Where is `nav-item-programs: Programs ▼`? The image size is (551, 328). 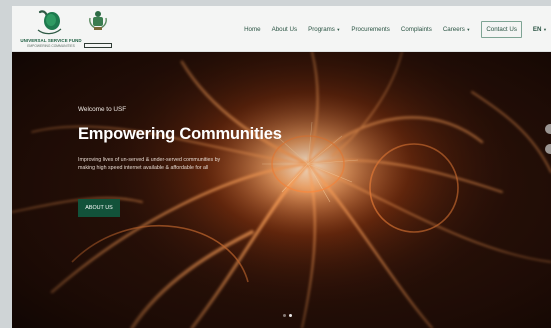
nav-item-programs: Programs ▼ is located at coordinates (324, 29).